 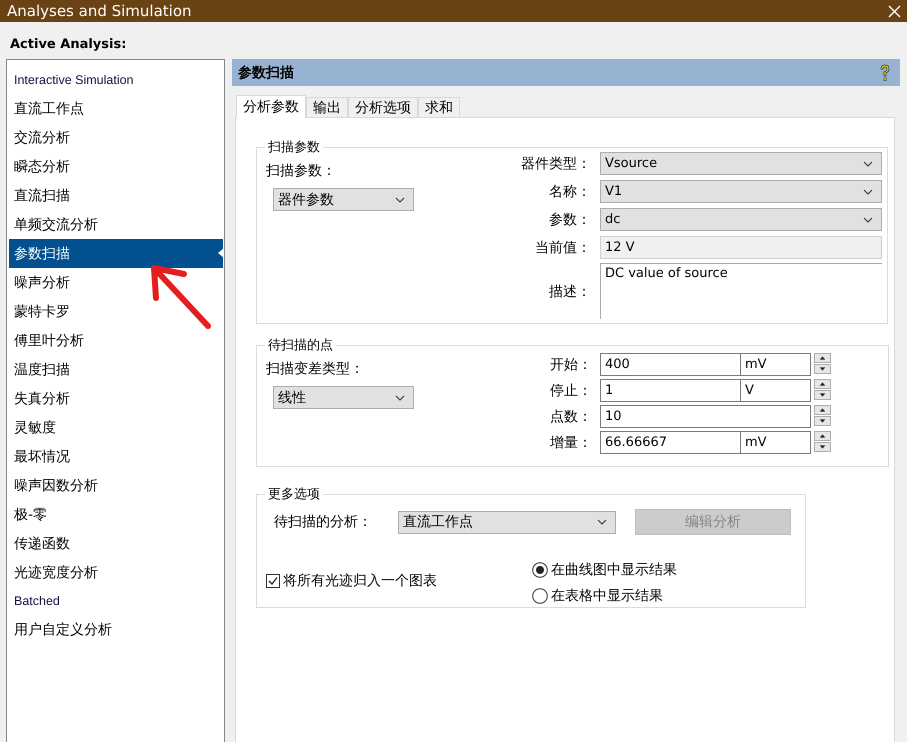 What do you see at coordinates (266, 73) in the screenshot?
I see `panel-title: 参数扫描` at bounding box center [266, 73].